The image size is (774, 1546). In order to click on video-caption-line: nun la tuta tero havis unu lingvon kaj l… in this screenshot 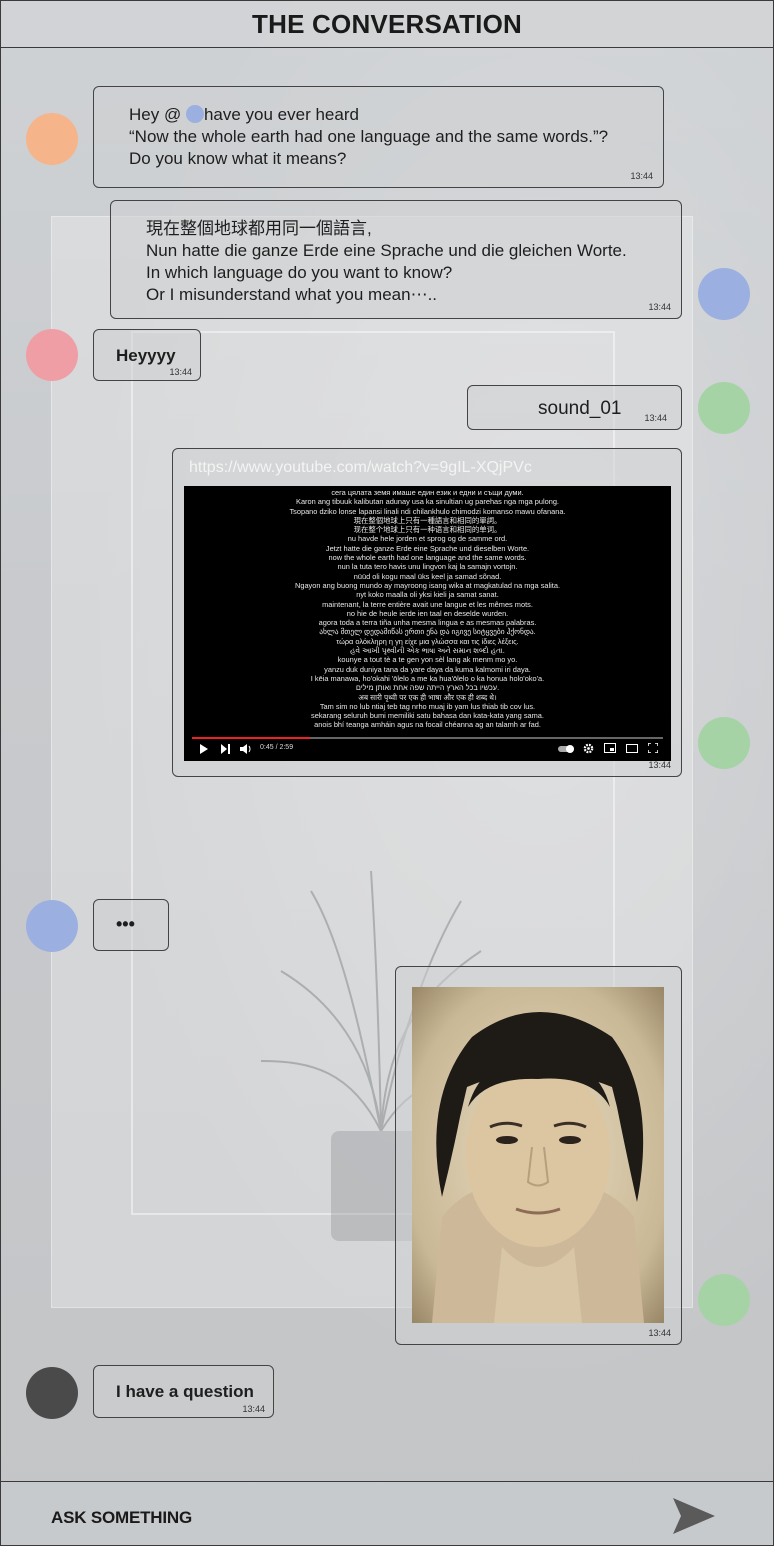, I will do `click(427, 567)`.